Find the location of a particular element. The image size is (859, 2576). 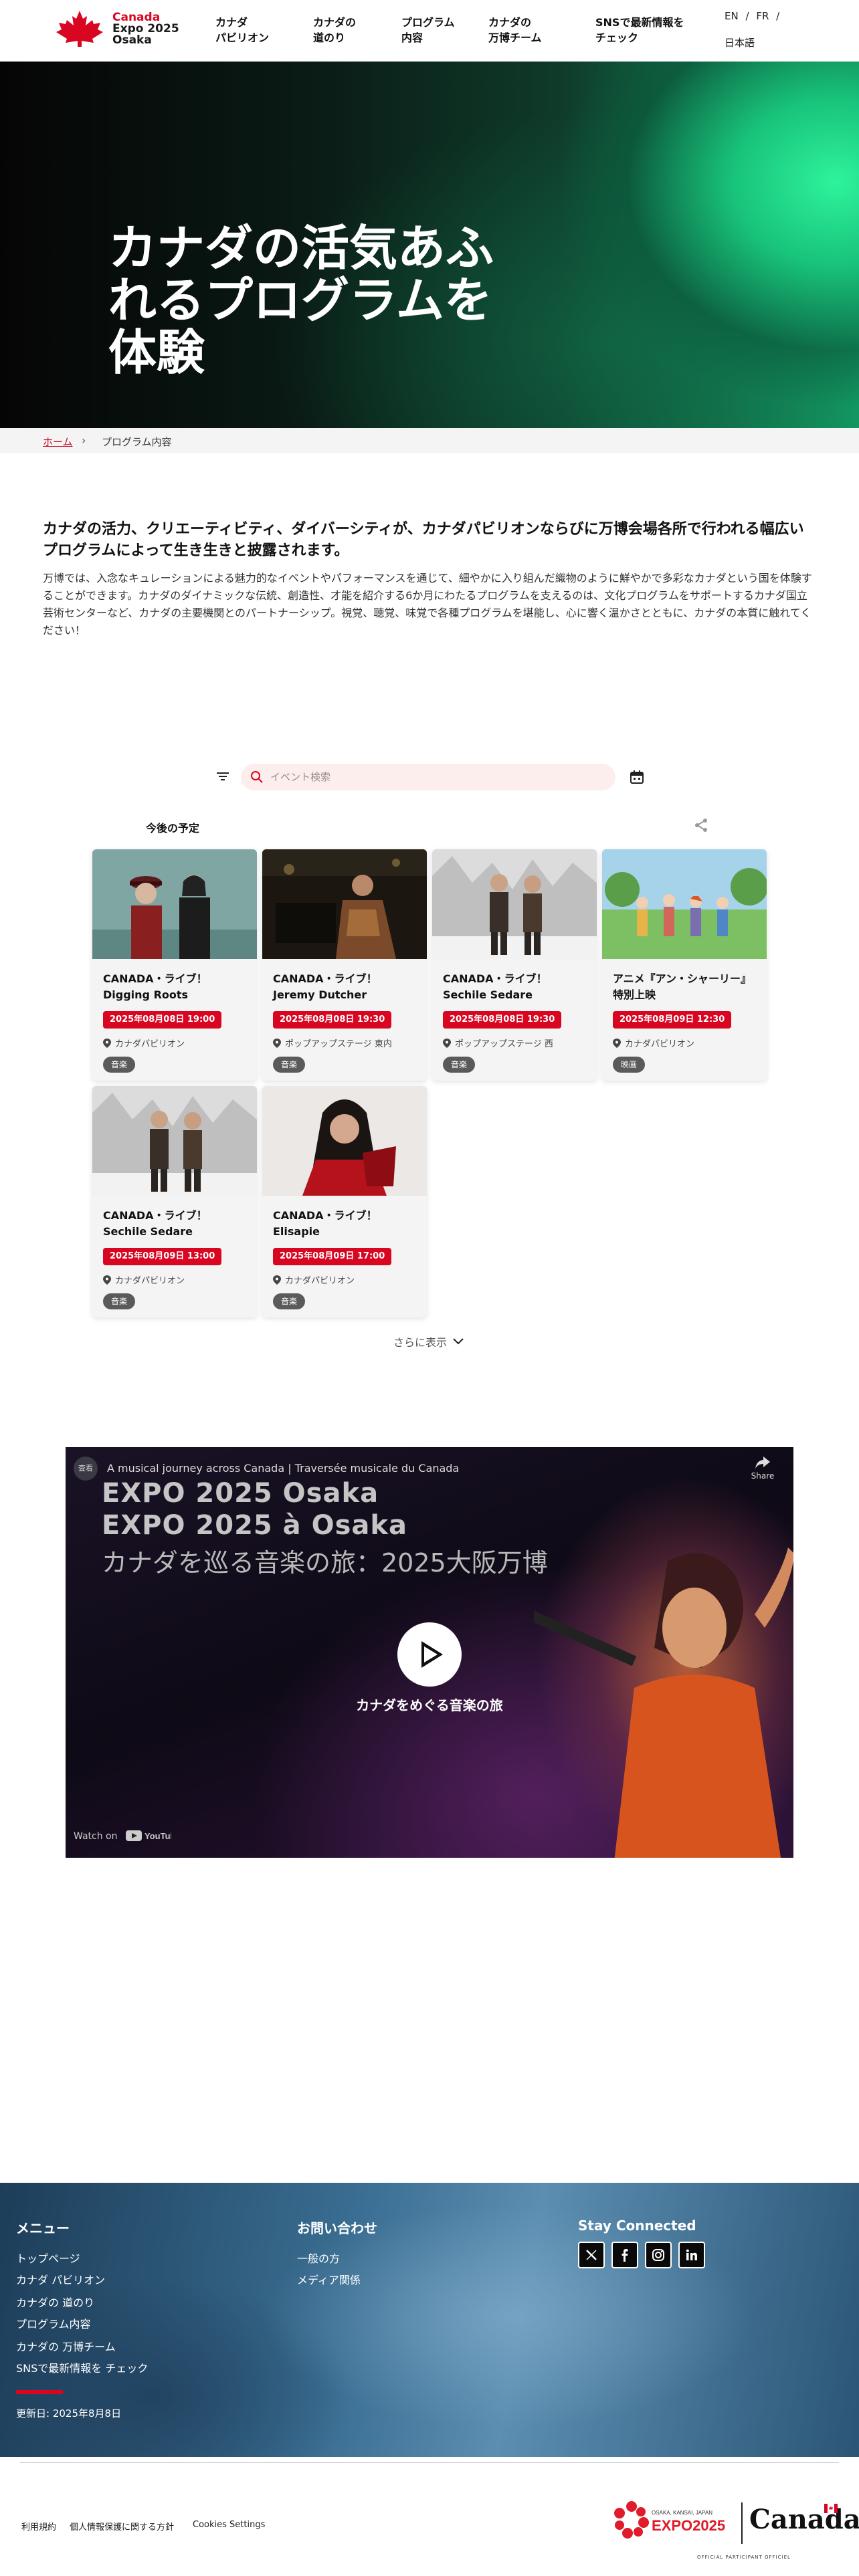

breadcrumb: ホーム › プログラム内容 is located at coordinates (429, 440).